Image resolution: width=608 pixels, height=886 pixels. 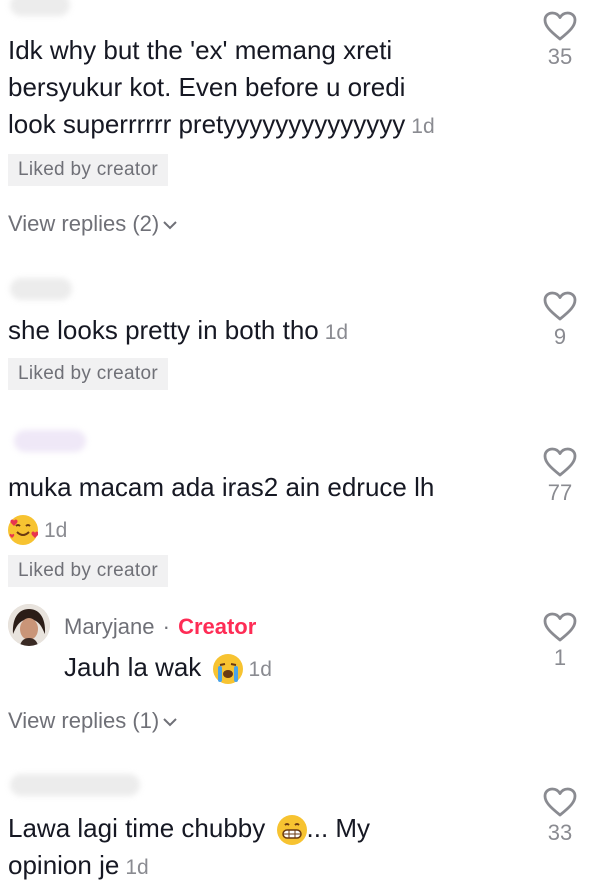 I want to click on view-replies-button: View replies (1), so click(x=92, y=721).